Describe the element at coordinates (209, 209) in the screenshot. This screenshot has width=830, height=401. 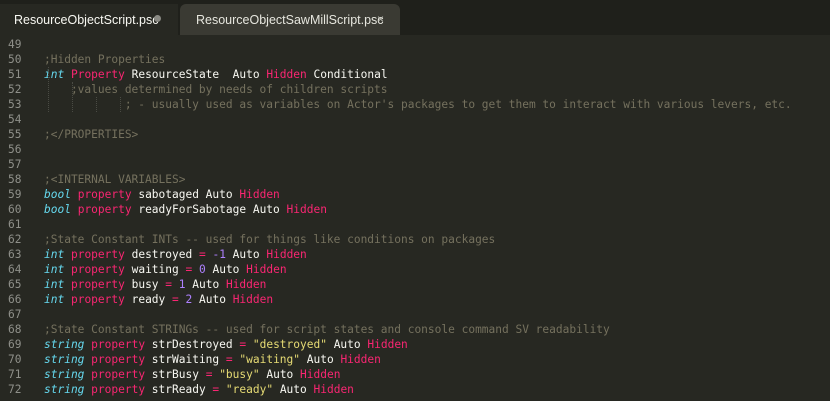
I see `code-token: readyForSabotage Auto` at that location.